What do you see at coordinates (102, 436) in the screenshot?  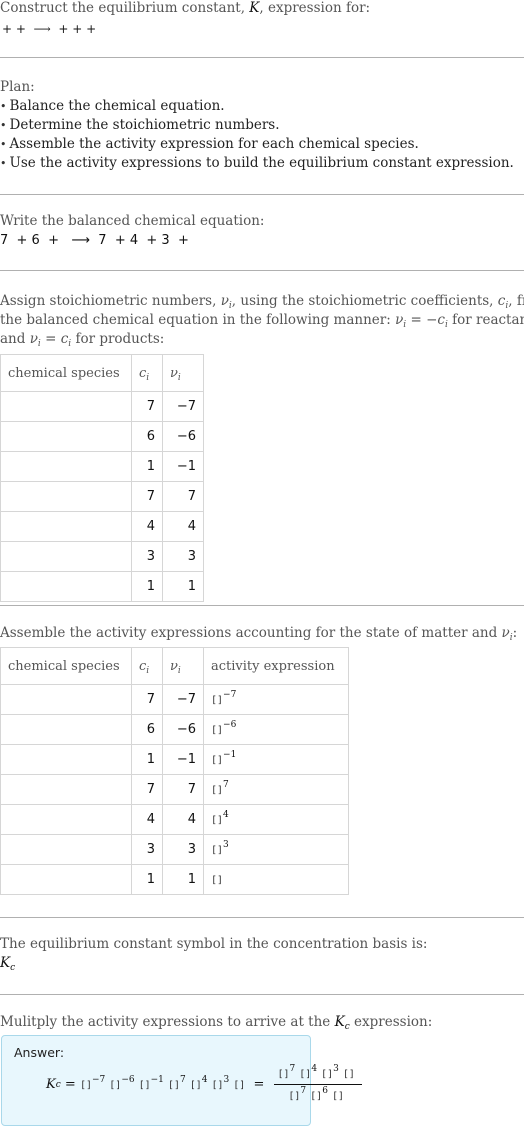 I see `table-row: 6 −6` at bounding box center [102, 436].